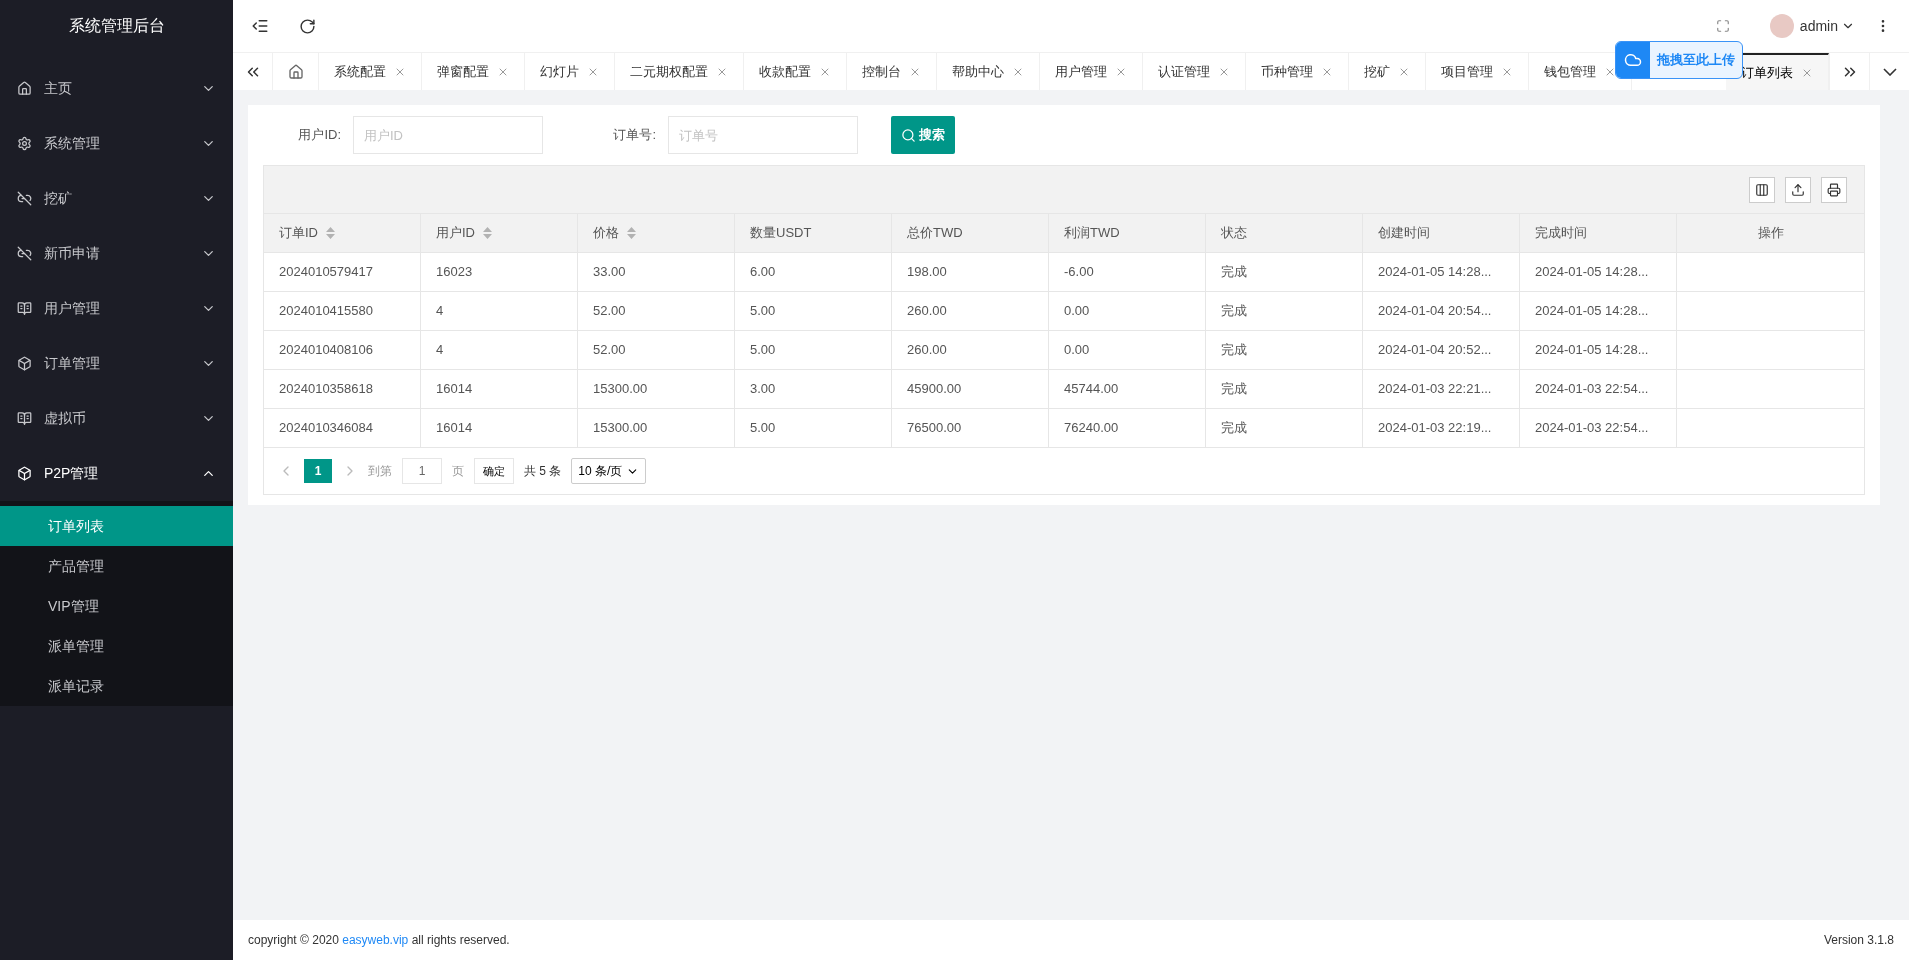  Describe the element at coordinates (813, 389) in the screenshot. I see `table-cell: 3.00` at that location.